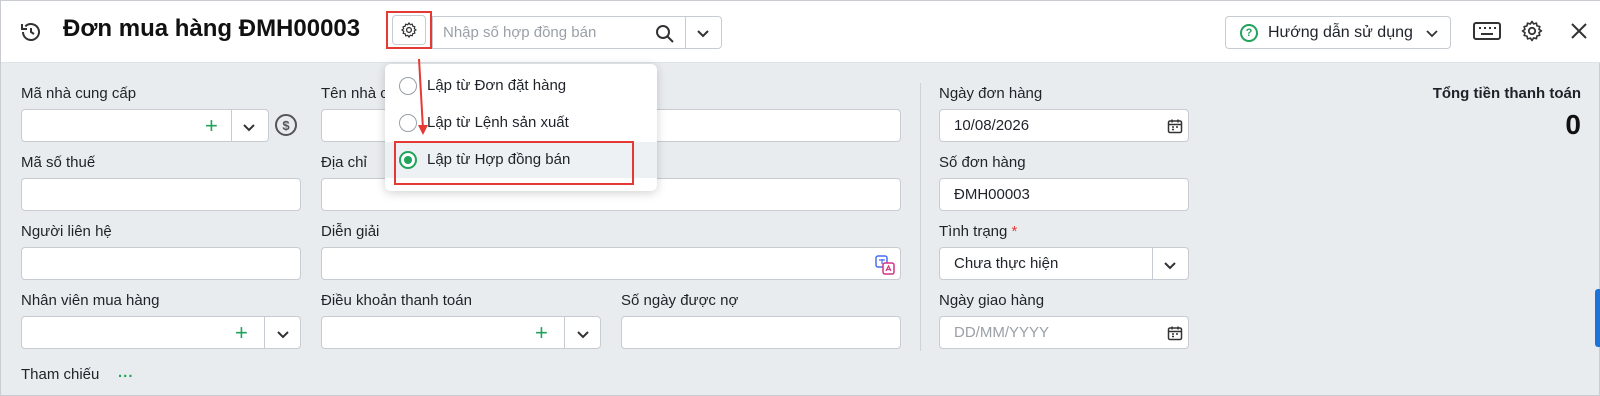 The image size is (1600, 396). Describe the element at coordinates (344, 162) in the screenshot. I see `address-label: Địa chỉ` at that location.